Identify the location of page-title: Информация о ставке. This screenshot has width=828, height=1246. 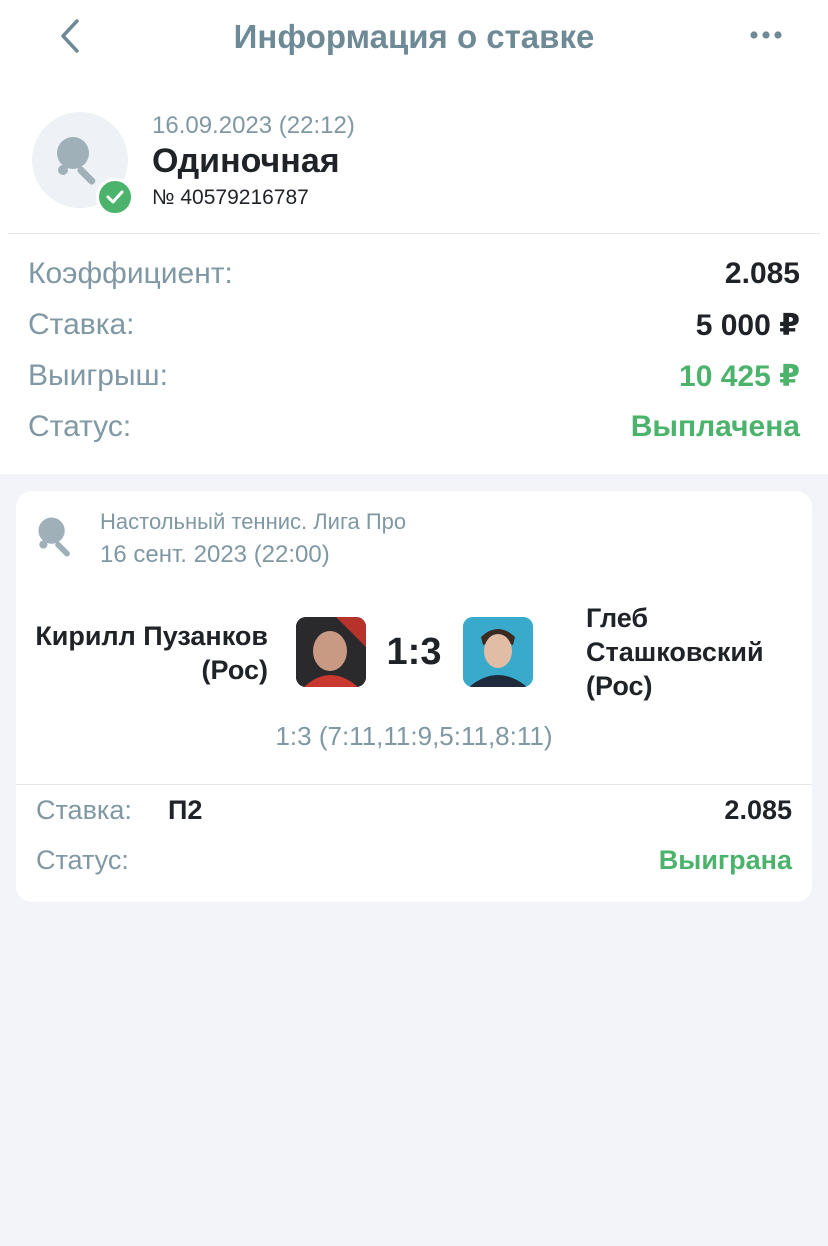
(414, 36).